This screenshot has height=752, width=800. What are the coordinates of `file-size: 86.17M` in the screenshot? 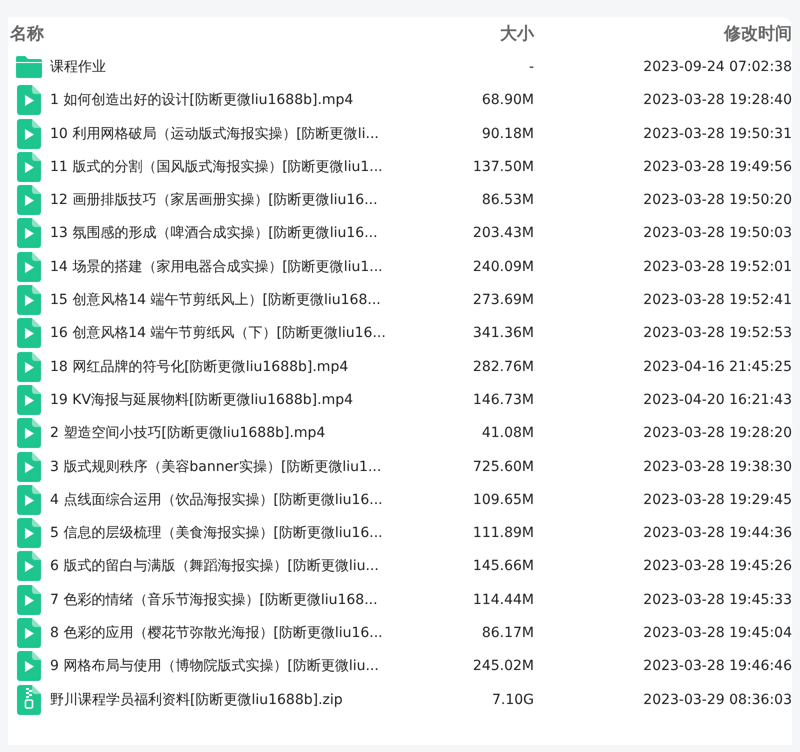 It's located at (508, 632).